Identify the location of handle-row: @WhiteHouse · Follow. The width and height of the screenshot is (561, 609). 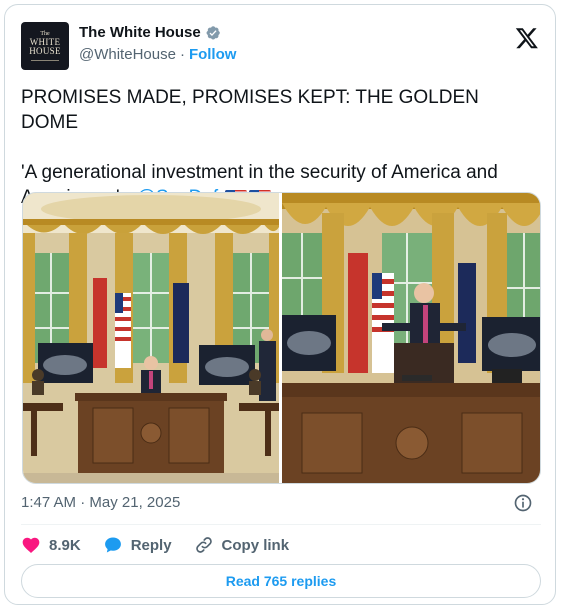
(157, 54).